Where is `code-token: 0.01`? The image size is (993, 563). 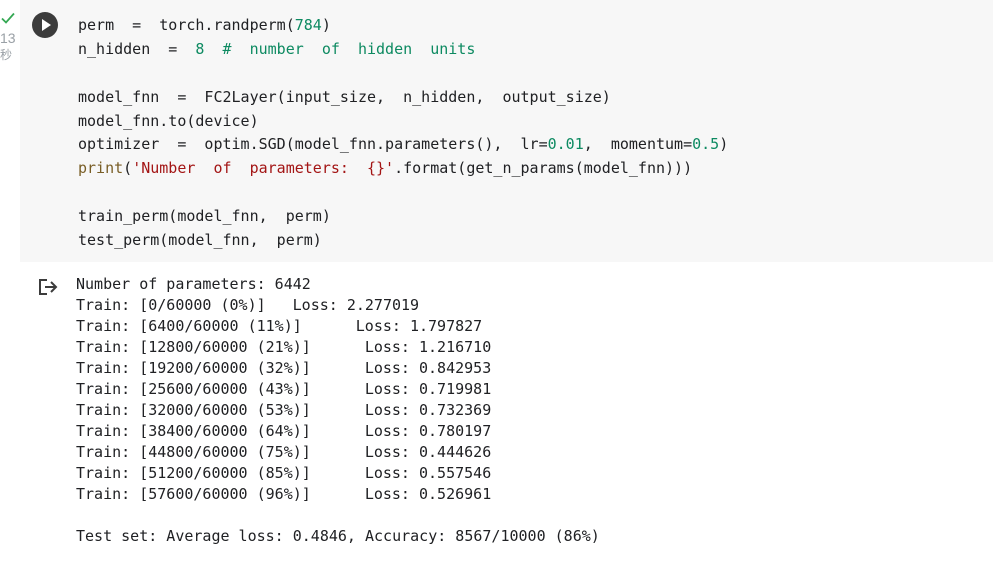 code-token: 0.01 is located at coordinates (565, 144).